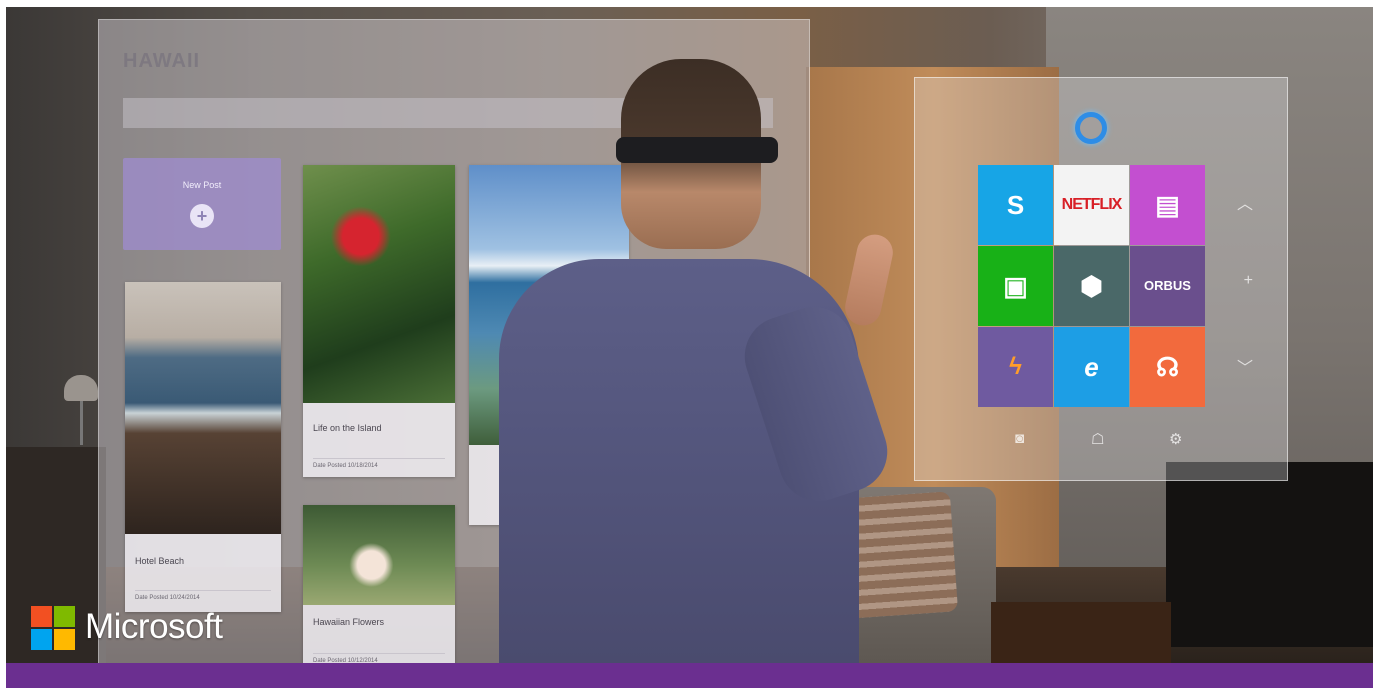 This screenshot has width=1379, height=688. I want to click on headphones-icon: ☊, so click(1167, 367).